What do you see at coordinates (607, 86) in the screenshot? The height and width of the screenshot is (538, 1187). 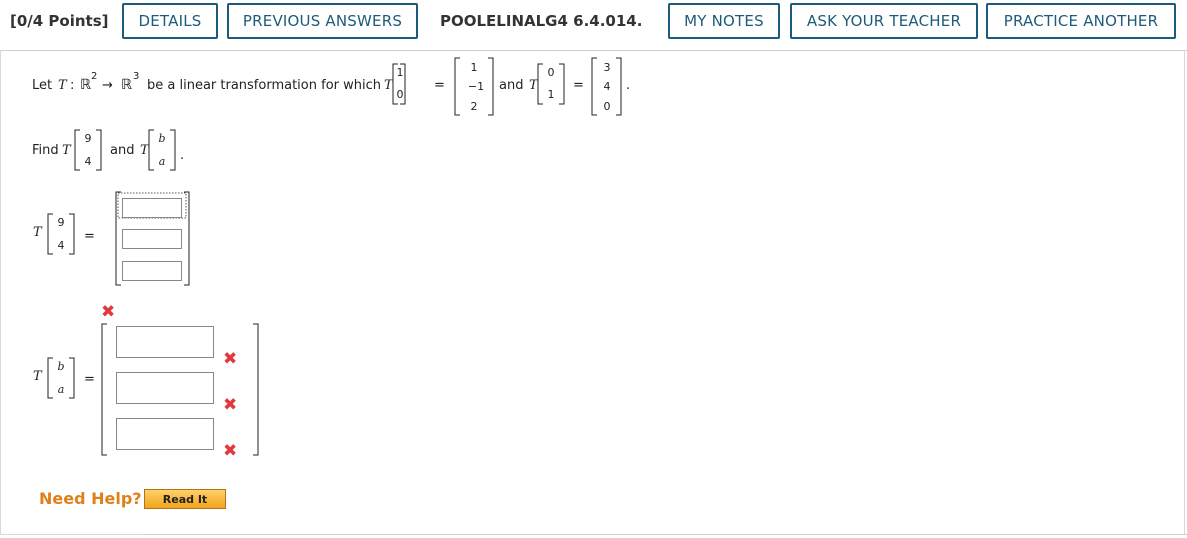 I see `t-e2-entry-2: 4` at bounding box center [607, 86].